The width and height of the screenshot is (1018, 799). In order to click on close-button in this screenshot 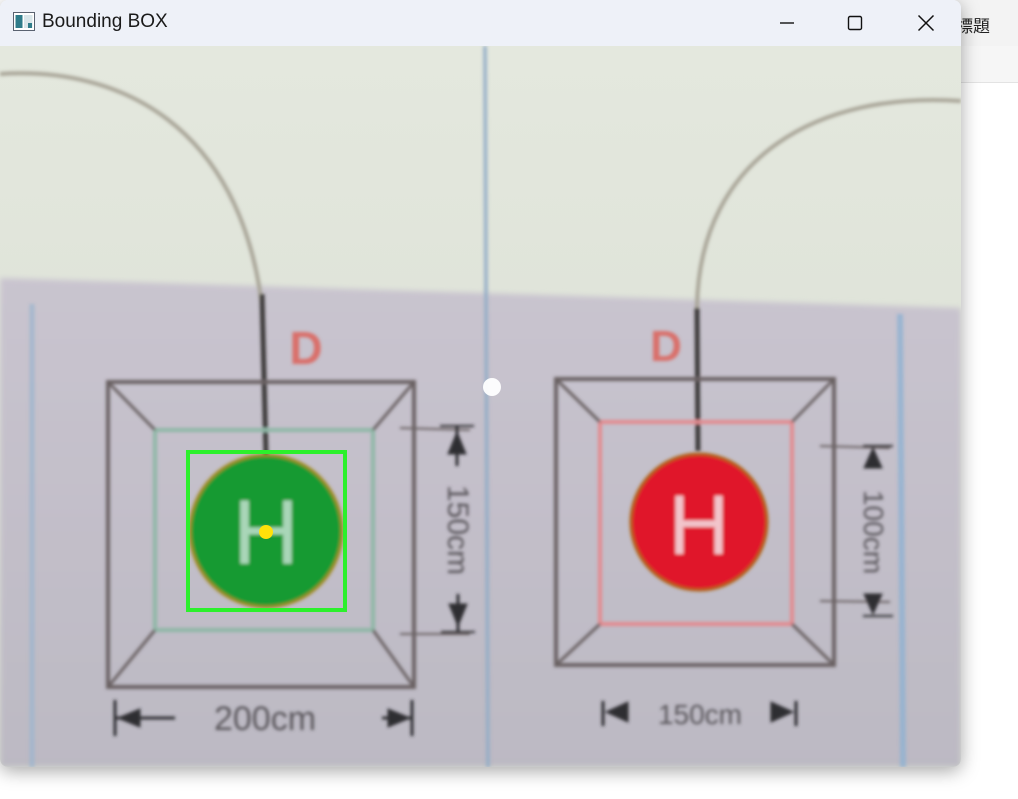, I will do `click(926, 23)`.